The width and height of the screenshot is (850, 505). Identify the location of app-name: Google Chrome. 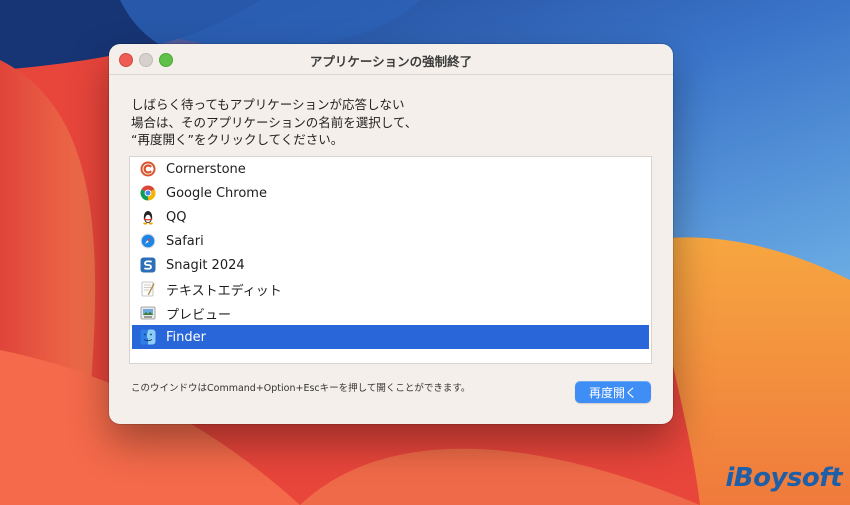
(216, 193).